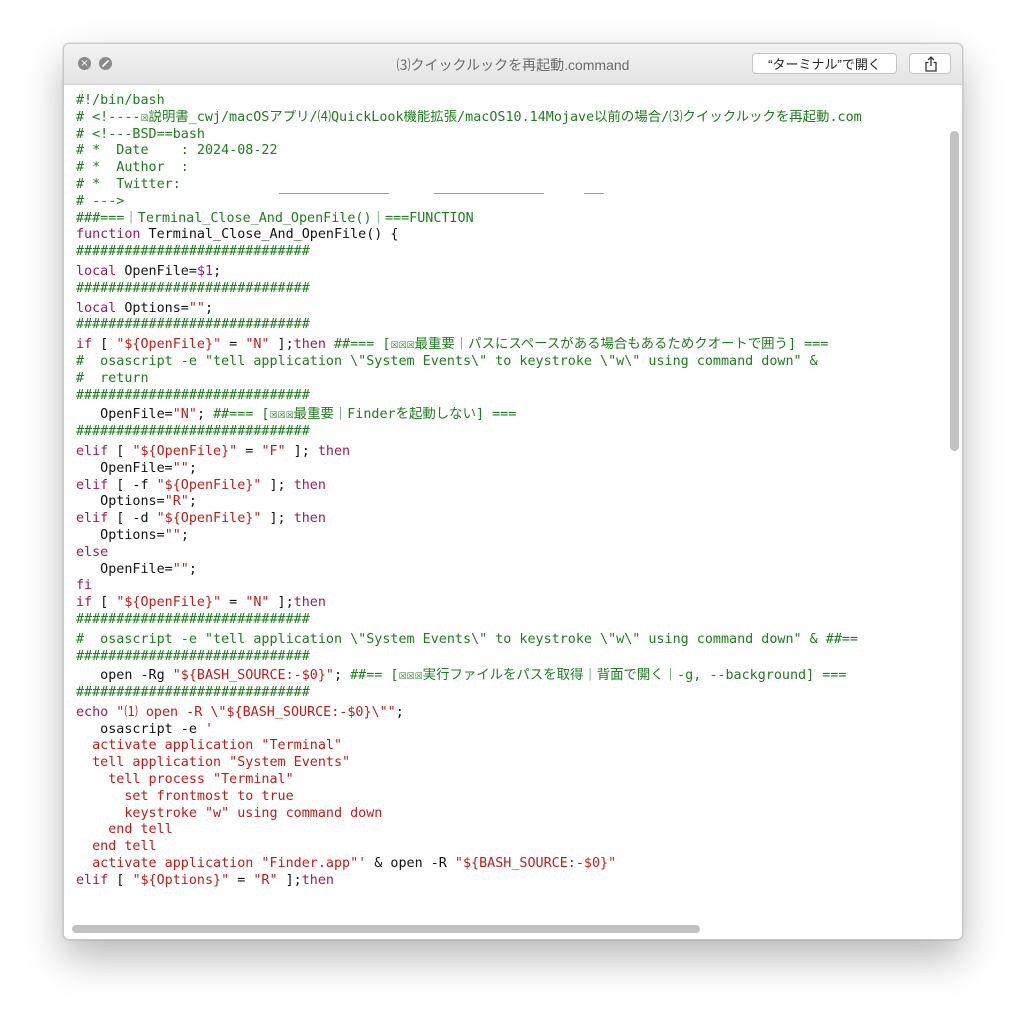 This screenshot has height=1023, width=1024. What do you see at coordinates (205, 271) in the screenshot?
I see `code-token: $1` at bounding box center [205, 271].